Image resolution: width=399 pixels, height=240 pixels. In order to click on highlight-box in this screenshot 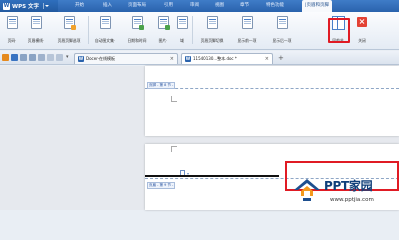, I will do `click(339, 30)`.